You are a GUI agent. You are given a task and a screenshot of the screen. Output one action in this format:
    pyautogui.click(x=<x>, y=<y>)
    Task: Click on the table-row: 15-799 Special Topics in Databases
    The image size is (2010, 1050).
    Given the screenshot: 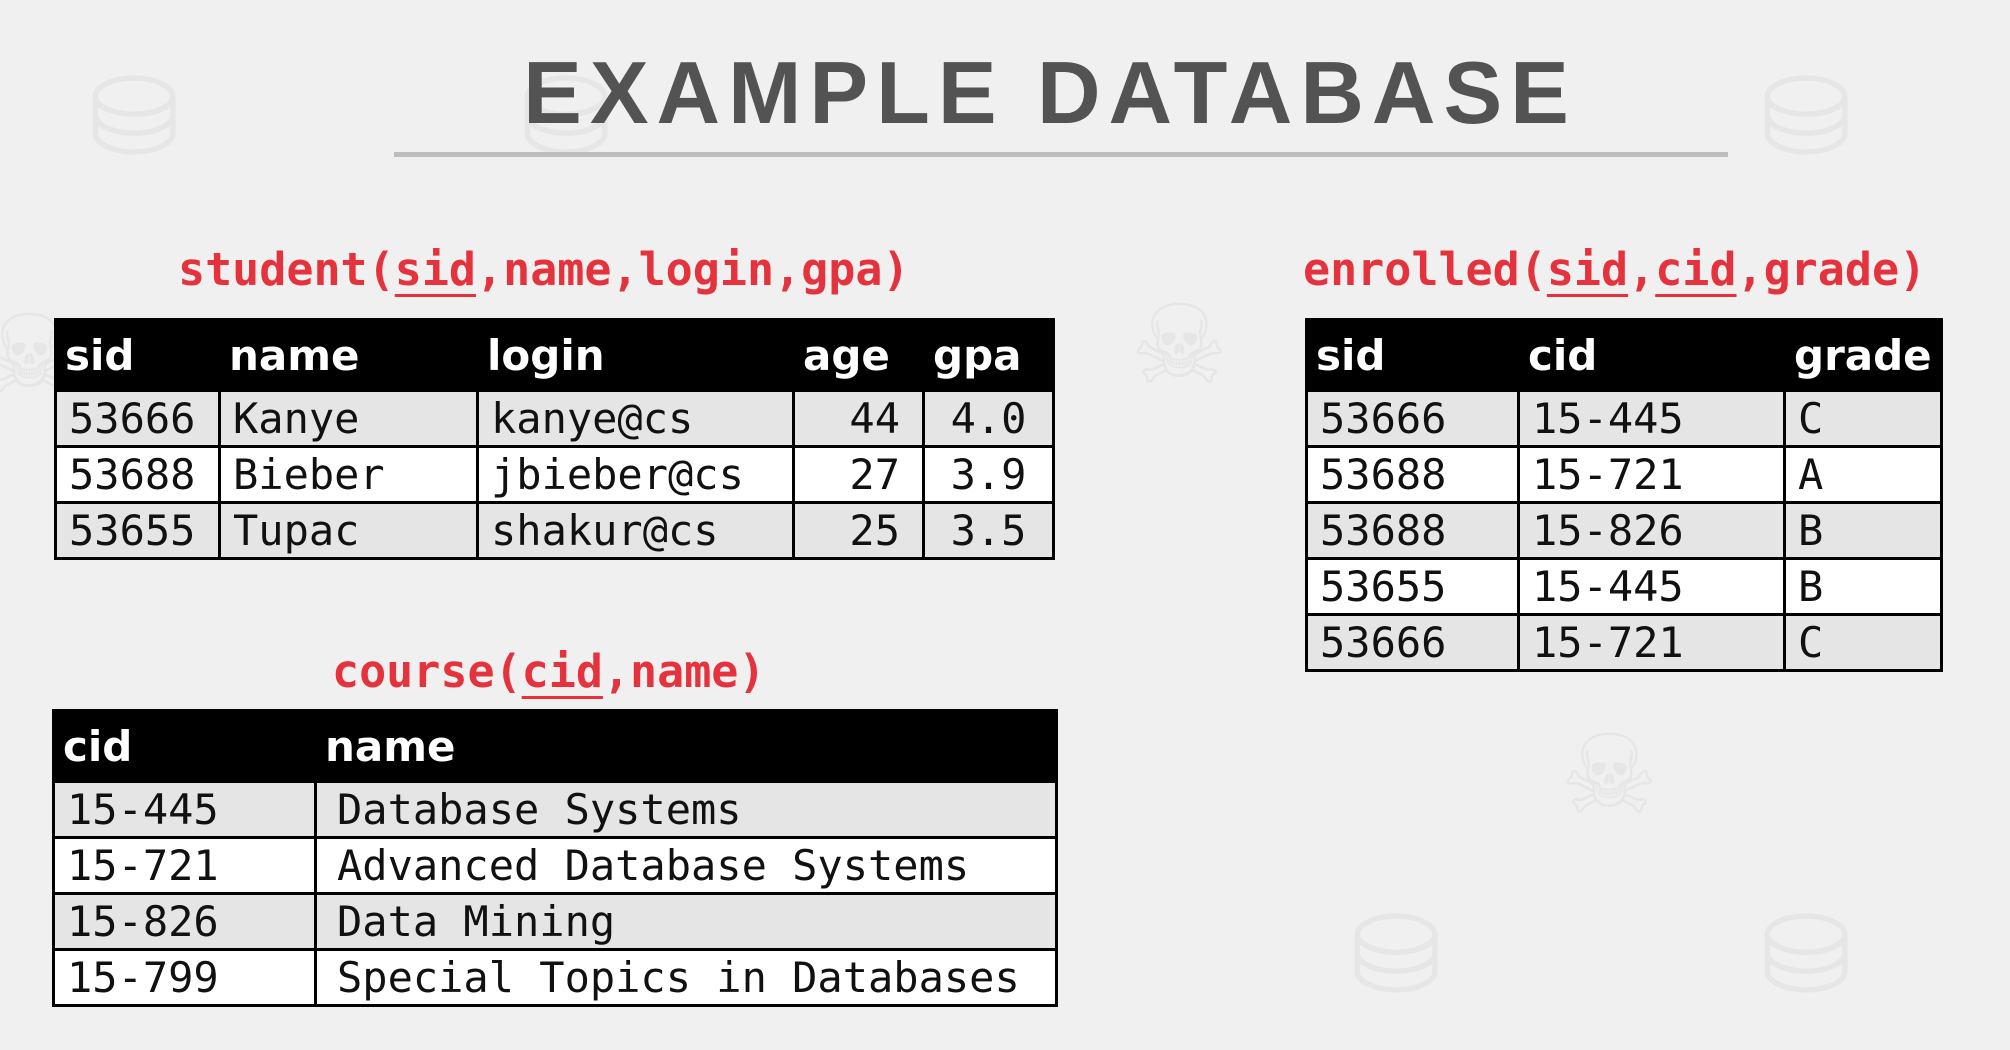 What is the action you would take?
    pyautogui.click(x=555, y=977)
    